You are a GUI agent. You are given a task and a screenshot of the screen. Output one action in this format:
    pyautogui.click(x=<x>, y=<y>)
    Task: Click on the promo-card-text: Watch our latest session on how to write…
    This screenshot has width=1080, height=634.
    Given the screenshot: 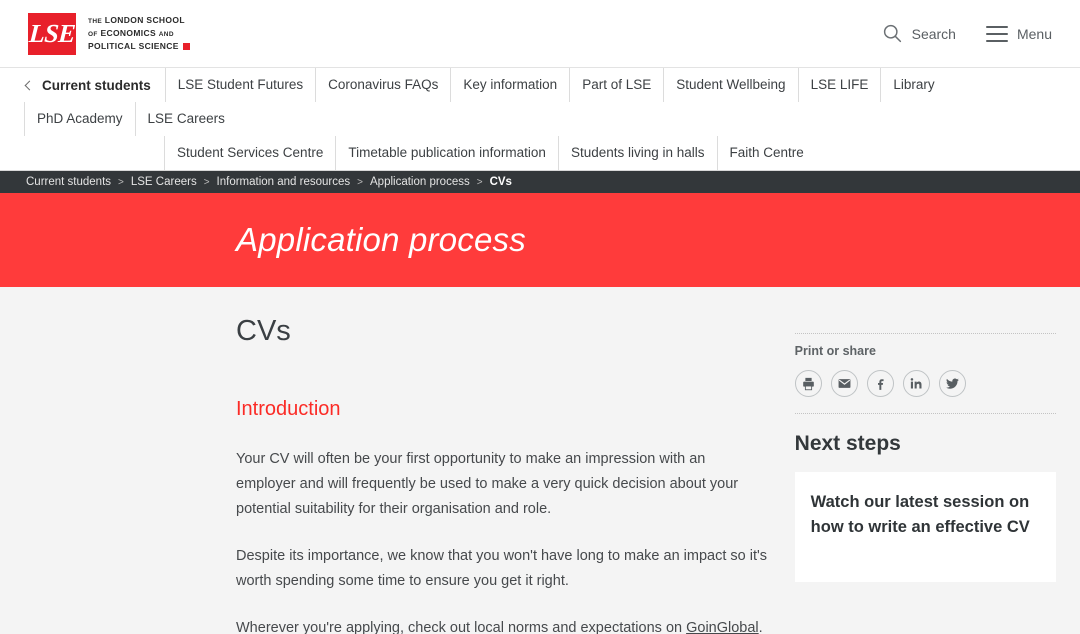 What is the action you would take?
    pyautogui.click(x=920, y=514)
    